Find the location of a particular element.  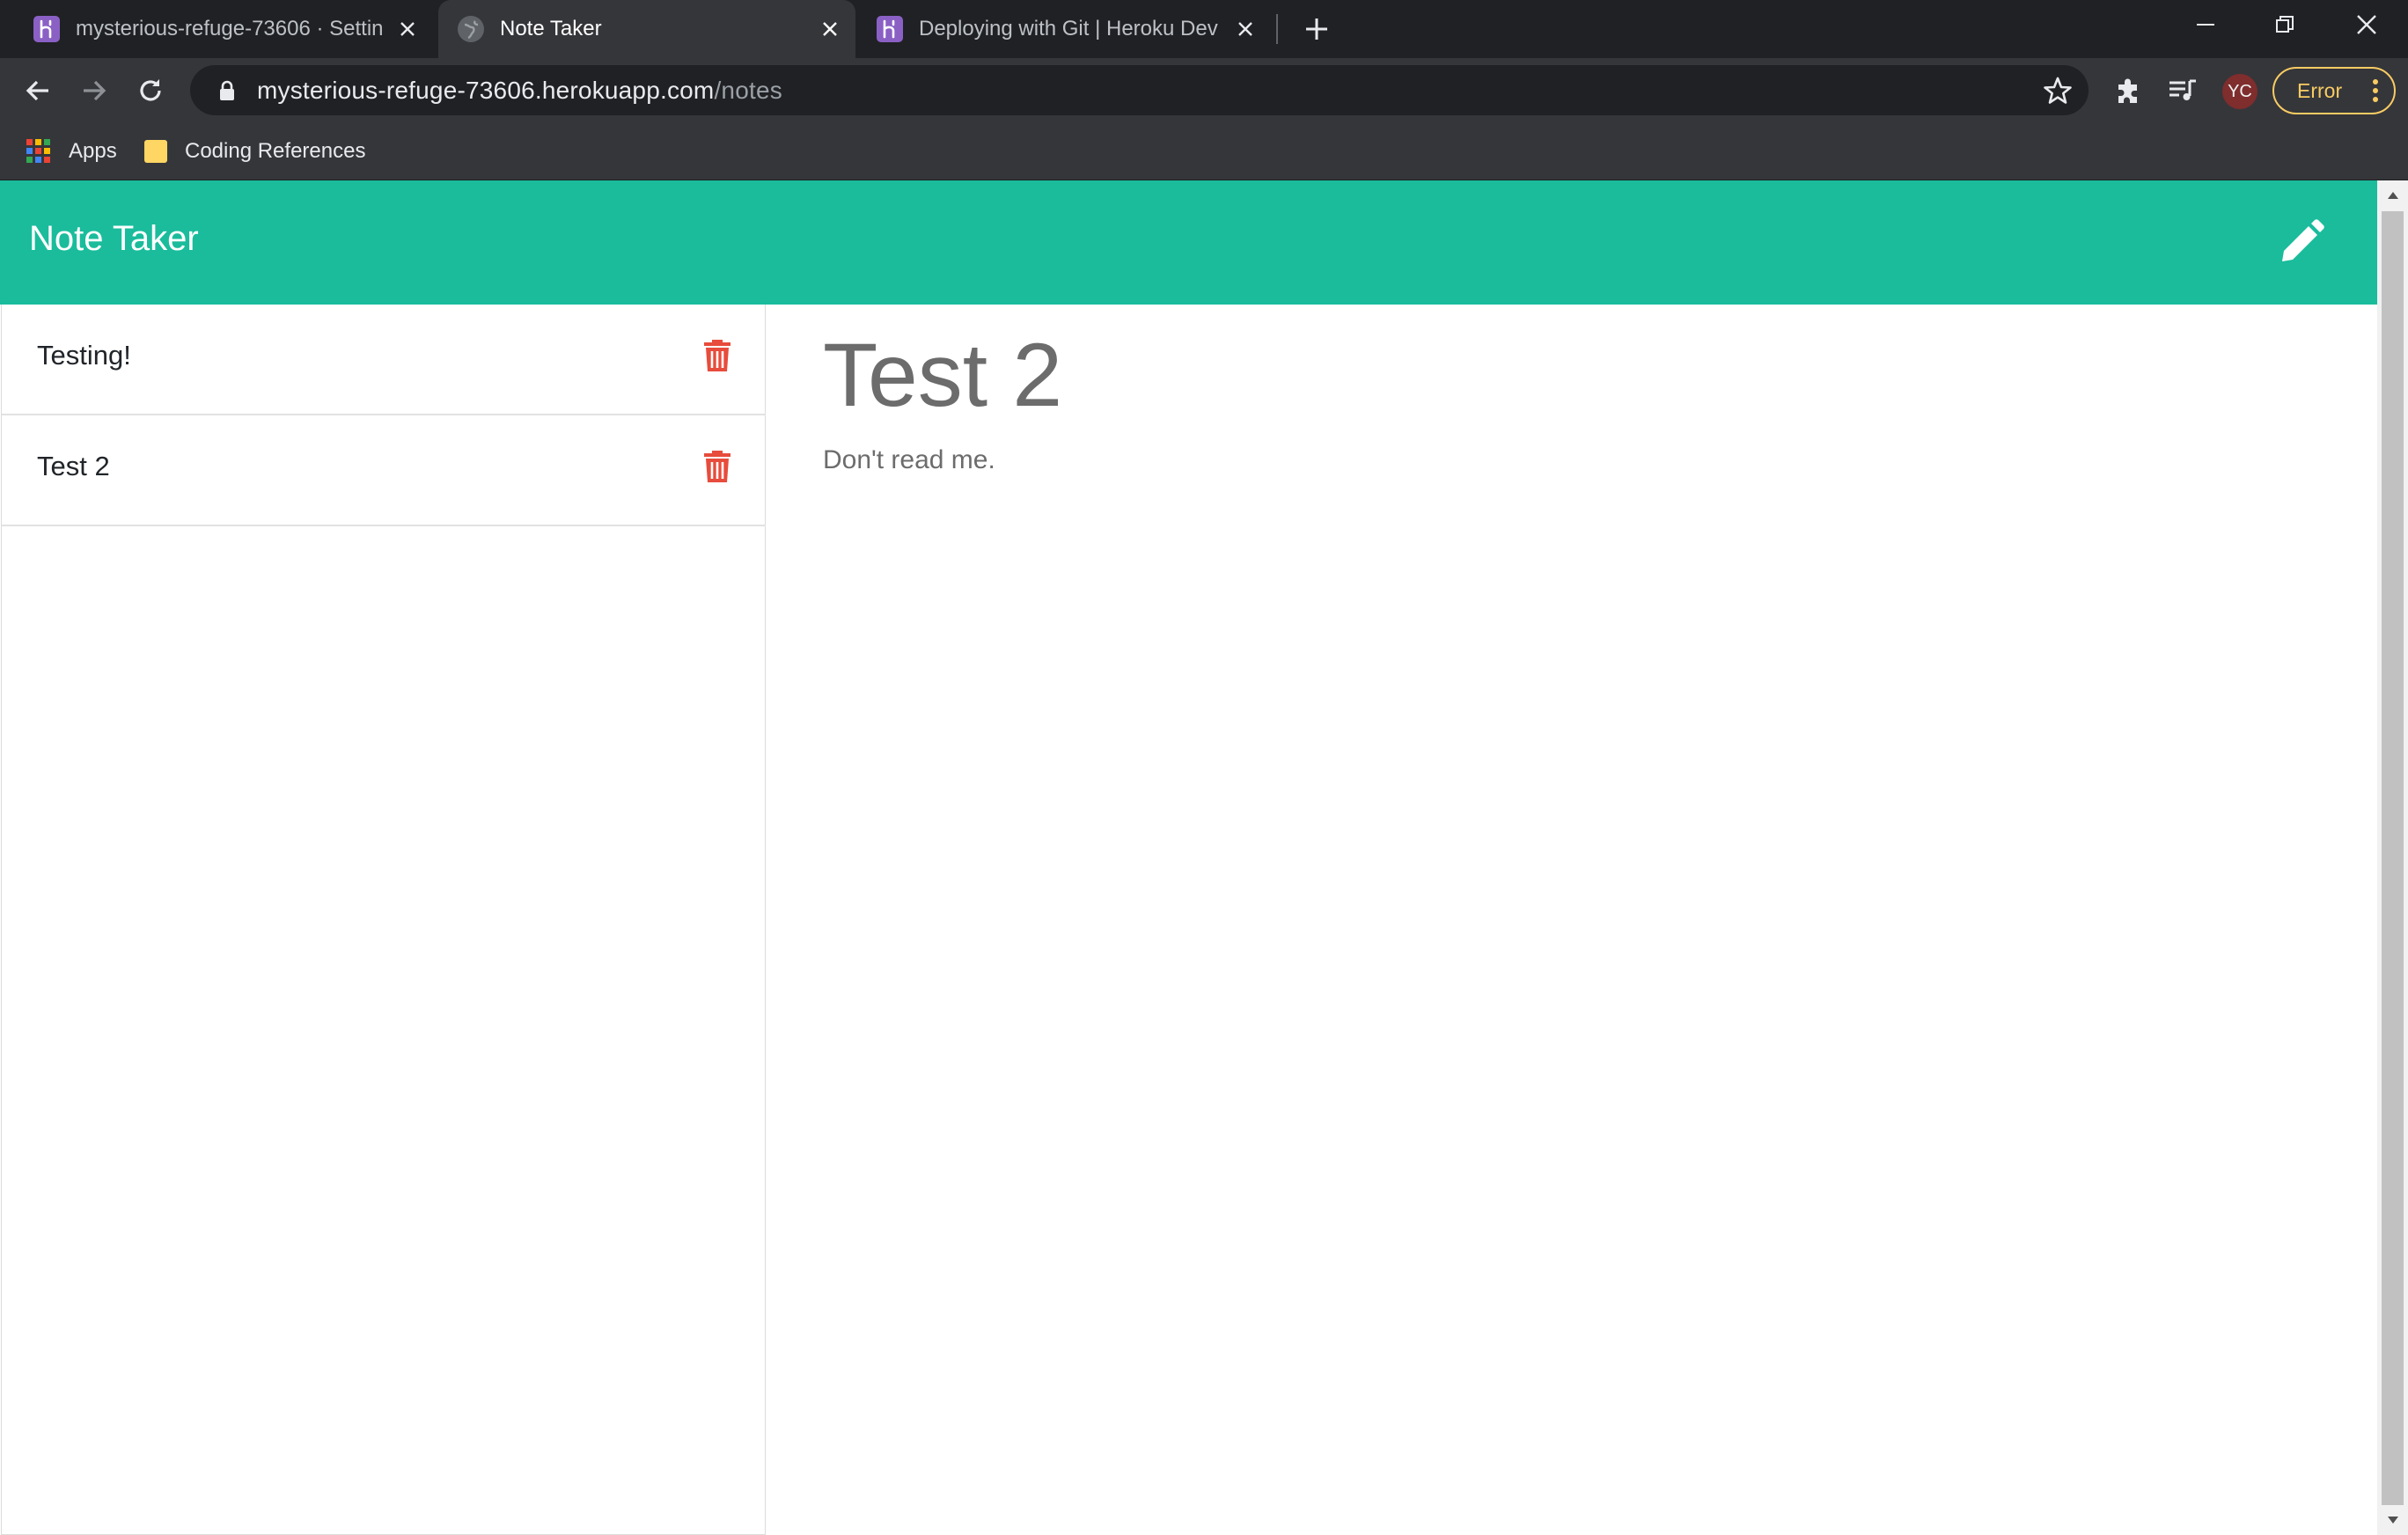

tab-title: Deploying with Git | Heroku Dev is located at coordinates (1068, 28).